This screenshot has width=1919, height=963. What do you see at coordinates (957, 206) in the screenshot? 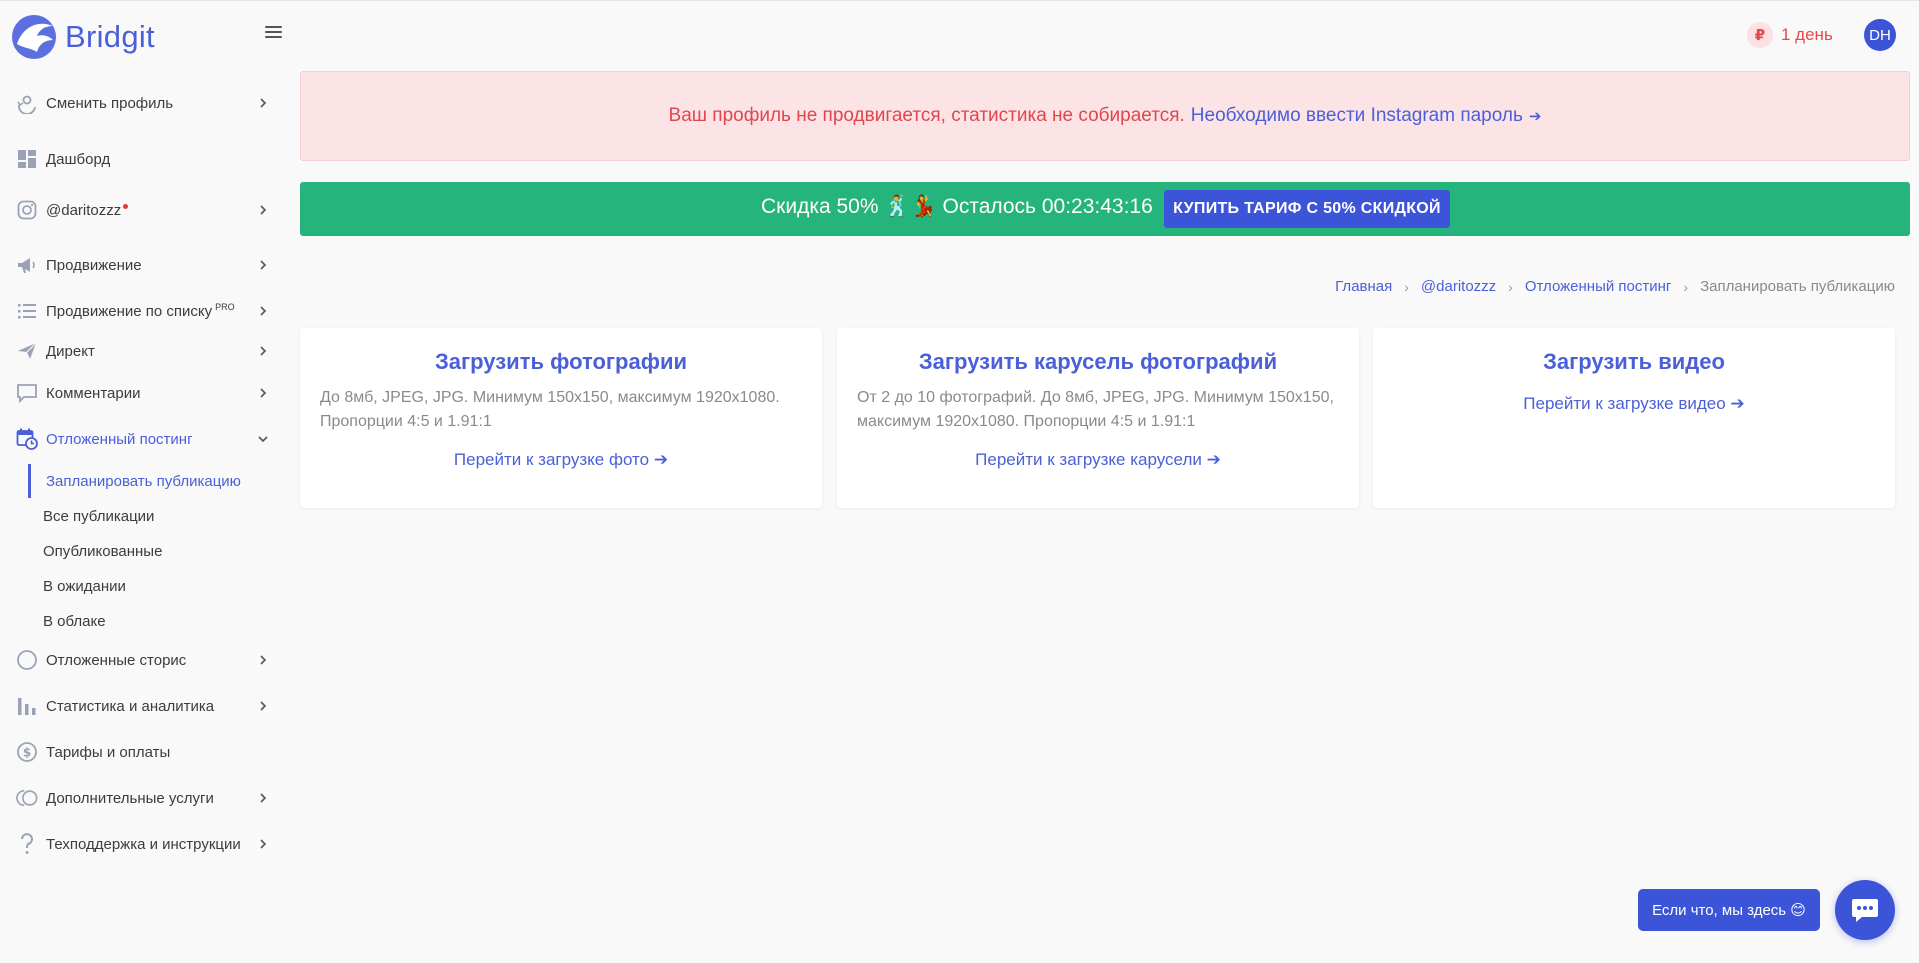
I see `discount-countdown-text: Скидка 50% 🕺💃 Осталось 00:23:43:16` at bounding box center [957, 206].